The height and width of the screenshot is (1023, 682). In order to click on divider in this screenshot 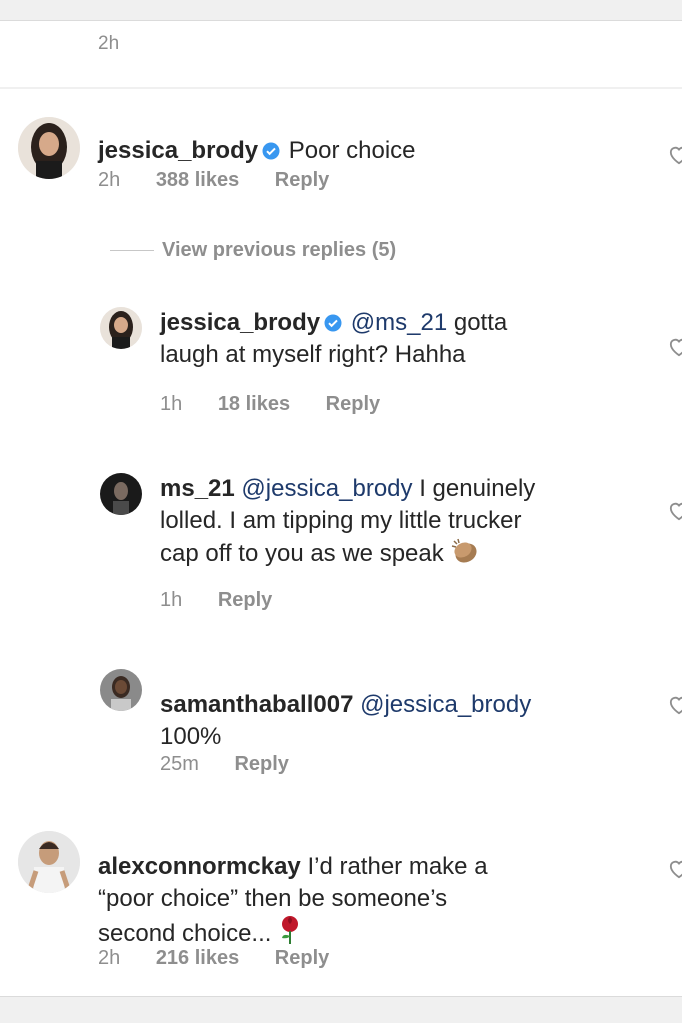, I will do `click(341, 88)`.